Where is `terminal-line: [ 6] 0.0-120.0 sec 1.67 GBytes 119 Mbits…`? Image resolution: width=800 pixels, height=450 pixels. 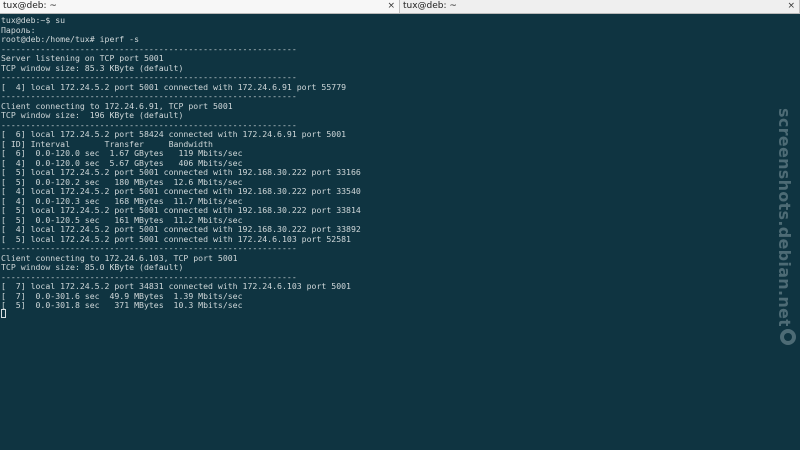 terminal-line: [ 6] 0.0-120.0 sec 1.67 GBytes 119 Mbits… is located at coordinates (122, 153).